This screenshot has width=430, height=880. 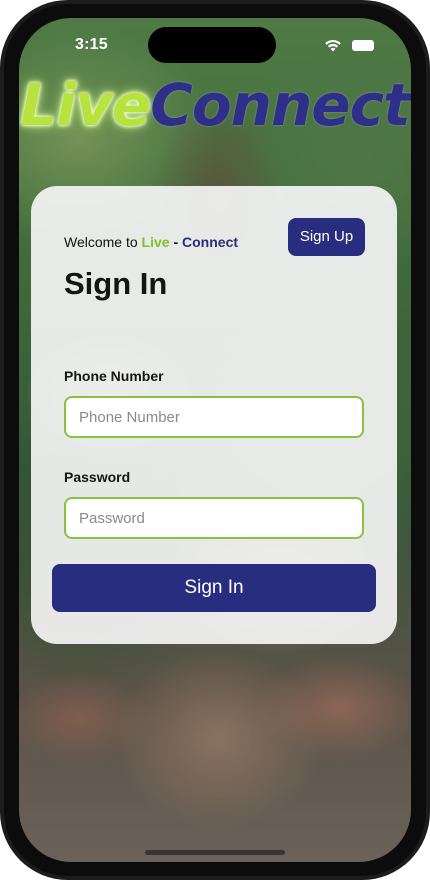 What do you see at coordinates (333, 45) in the screenshot?
I see `wifi-icon` at bounding box center [333, 45].